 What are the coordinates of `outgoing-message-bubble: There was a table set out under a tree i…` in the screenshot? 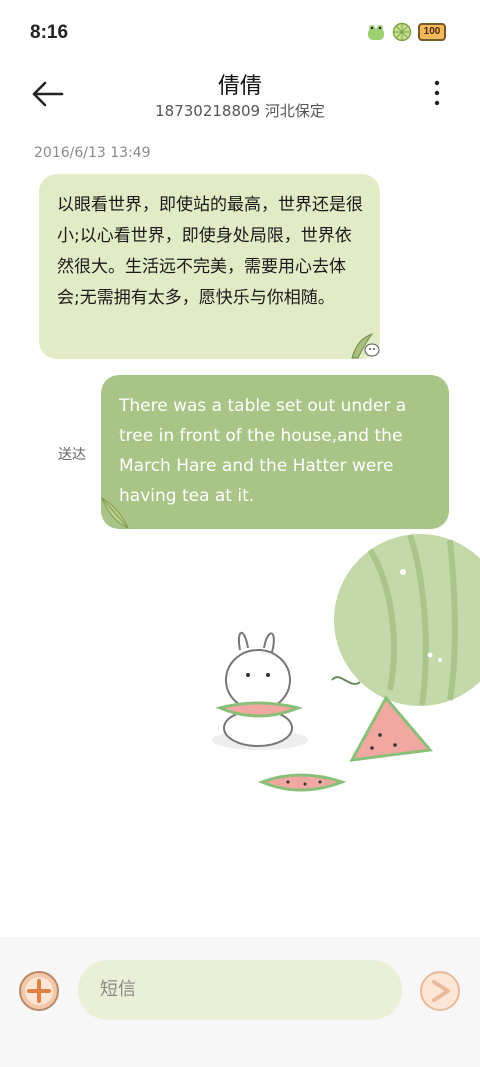 It's located at (275, 452).